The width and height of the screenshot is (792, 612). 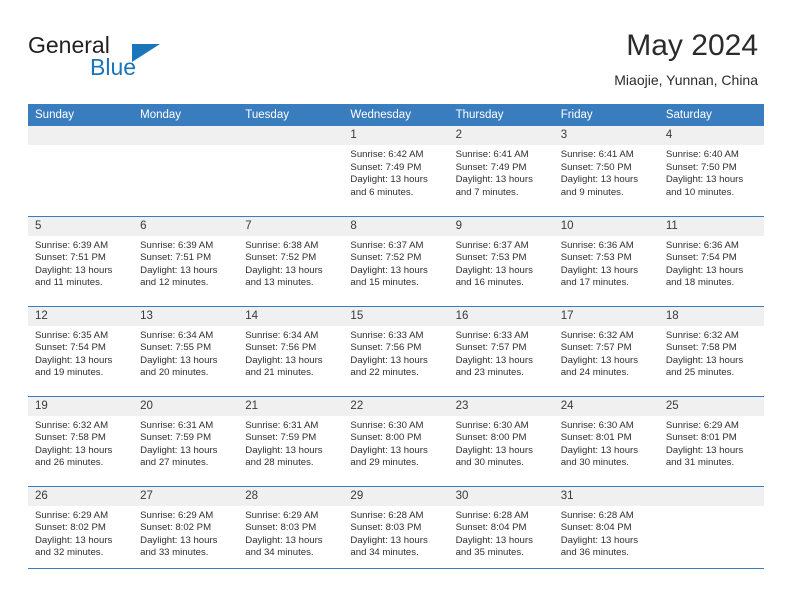 I want to click on day-detail-daylight-line2: and 16 minutes., so click(x=489, y=283).